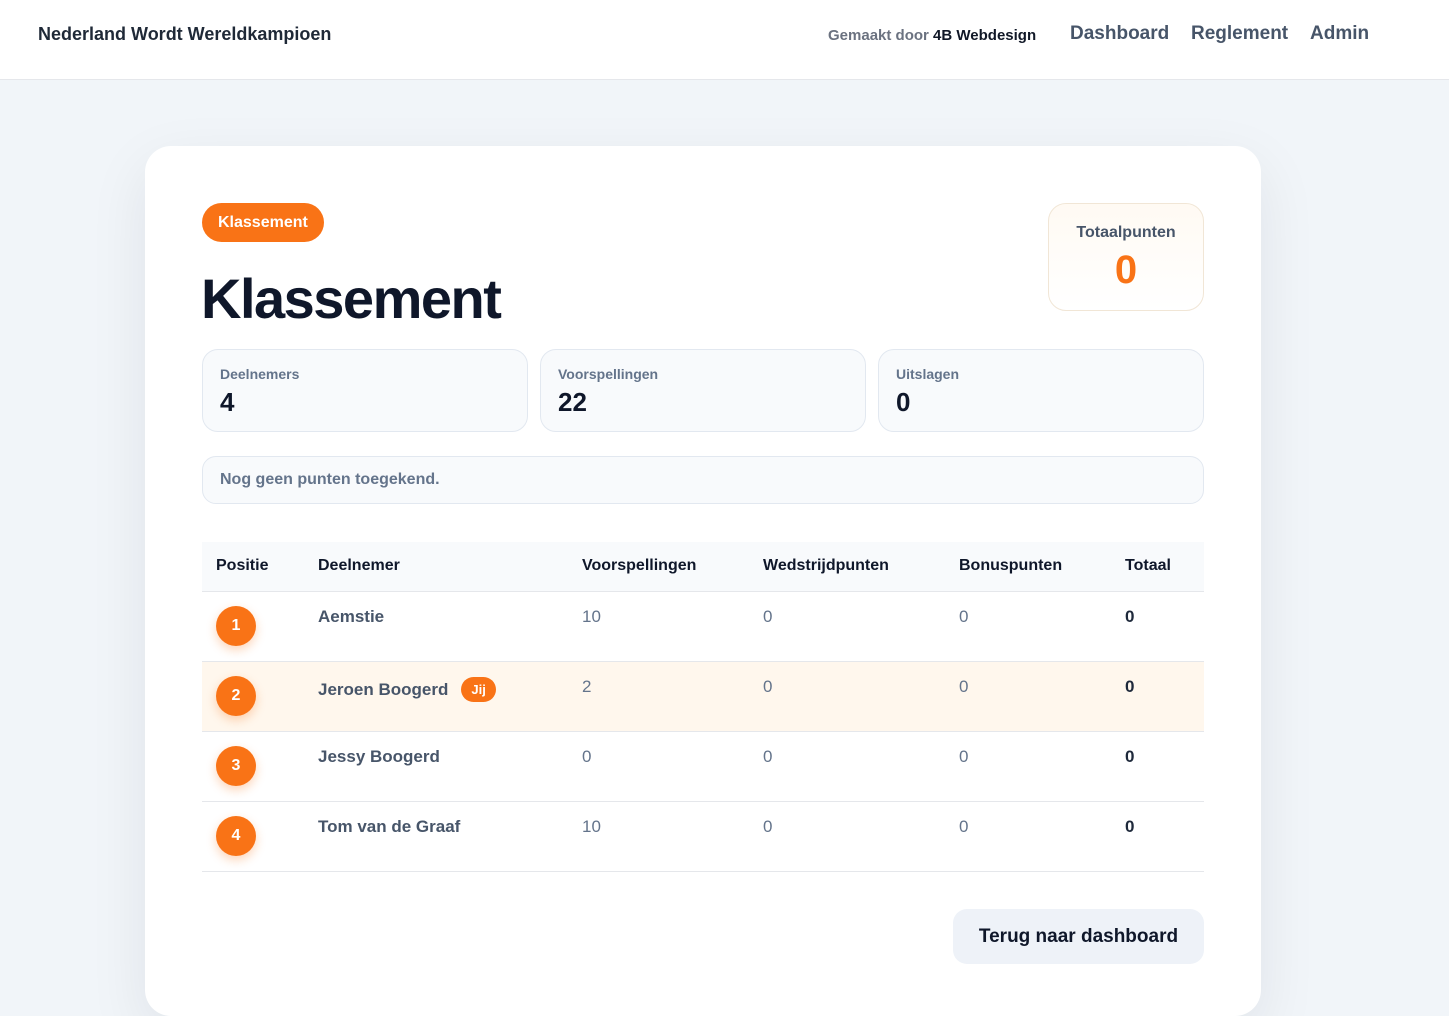 Image resolution: width=1449 pixels, height=1016 pixels. What do you see at coordinates (572, 402) in the screenshot?
I see `stat-value: 22` at bounding box center [572, 402].